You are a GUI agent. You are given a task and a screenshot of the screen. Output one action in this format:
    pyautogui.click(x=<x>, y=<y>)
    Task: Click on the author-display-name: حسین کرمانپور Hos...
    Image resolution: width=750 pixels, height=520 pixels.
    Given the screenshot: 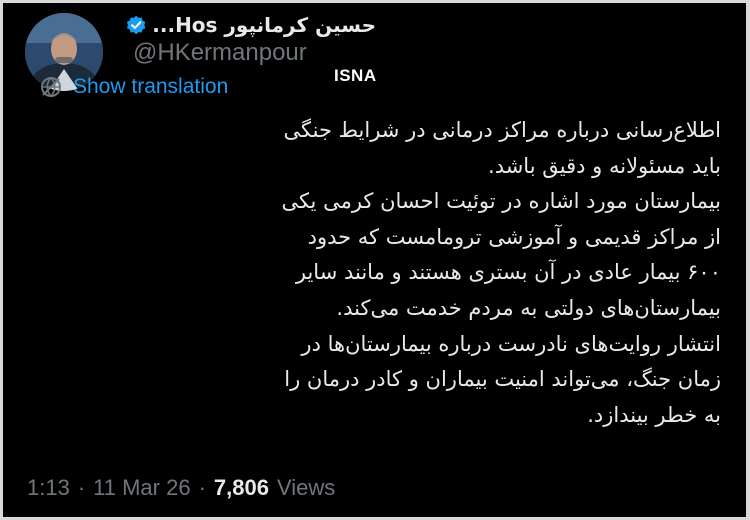 What is the action you would take?
    pyautogui.click(x=264, y=25)
    